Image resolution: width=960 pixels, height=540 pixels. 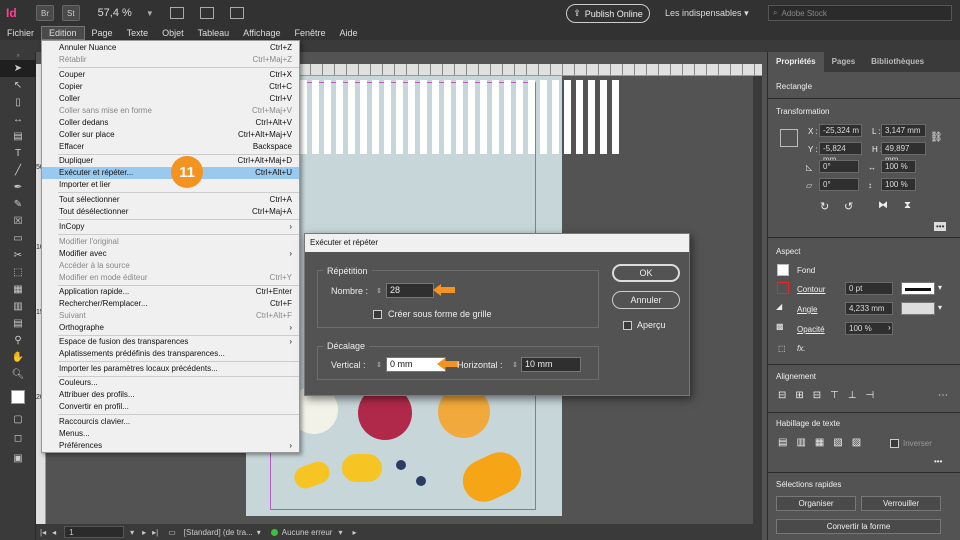 I want to click on wrap-more-icon: •••, so click(x=938, y=461).